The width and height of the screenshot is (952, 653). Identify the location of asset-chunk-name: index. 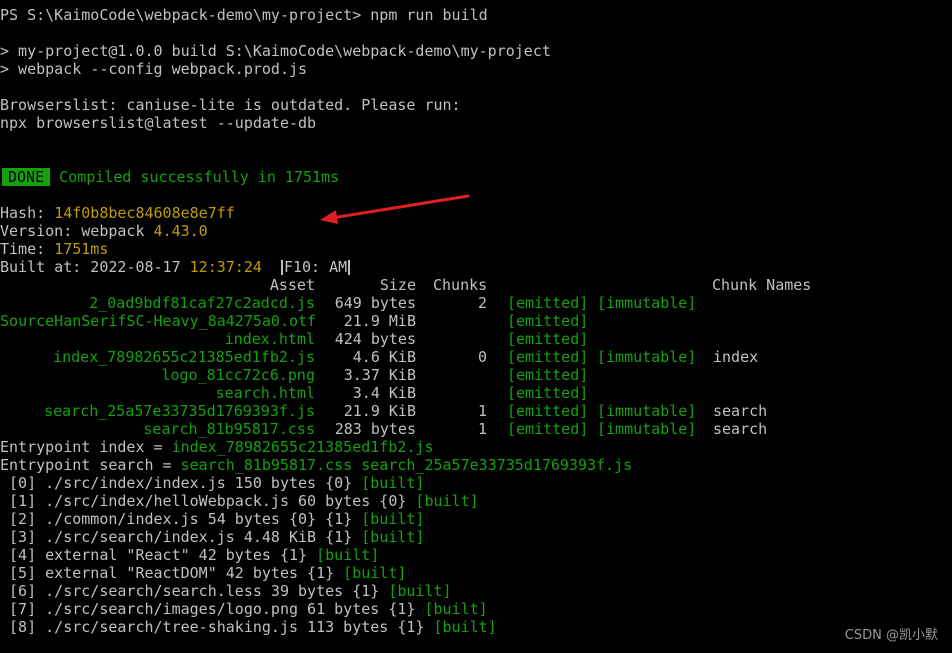
(736, 357).